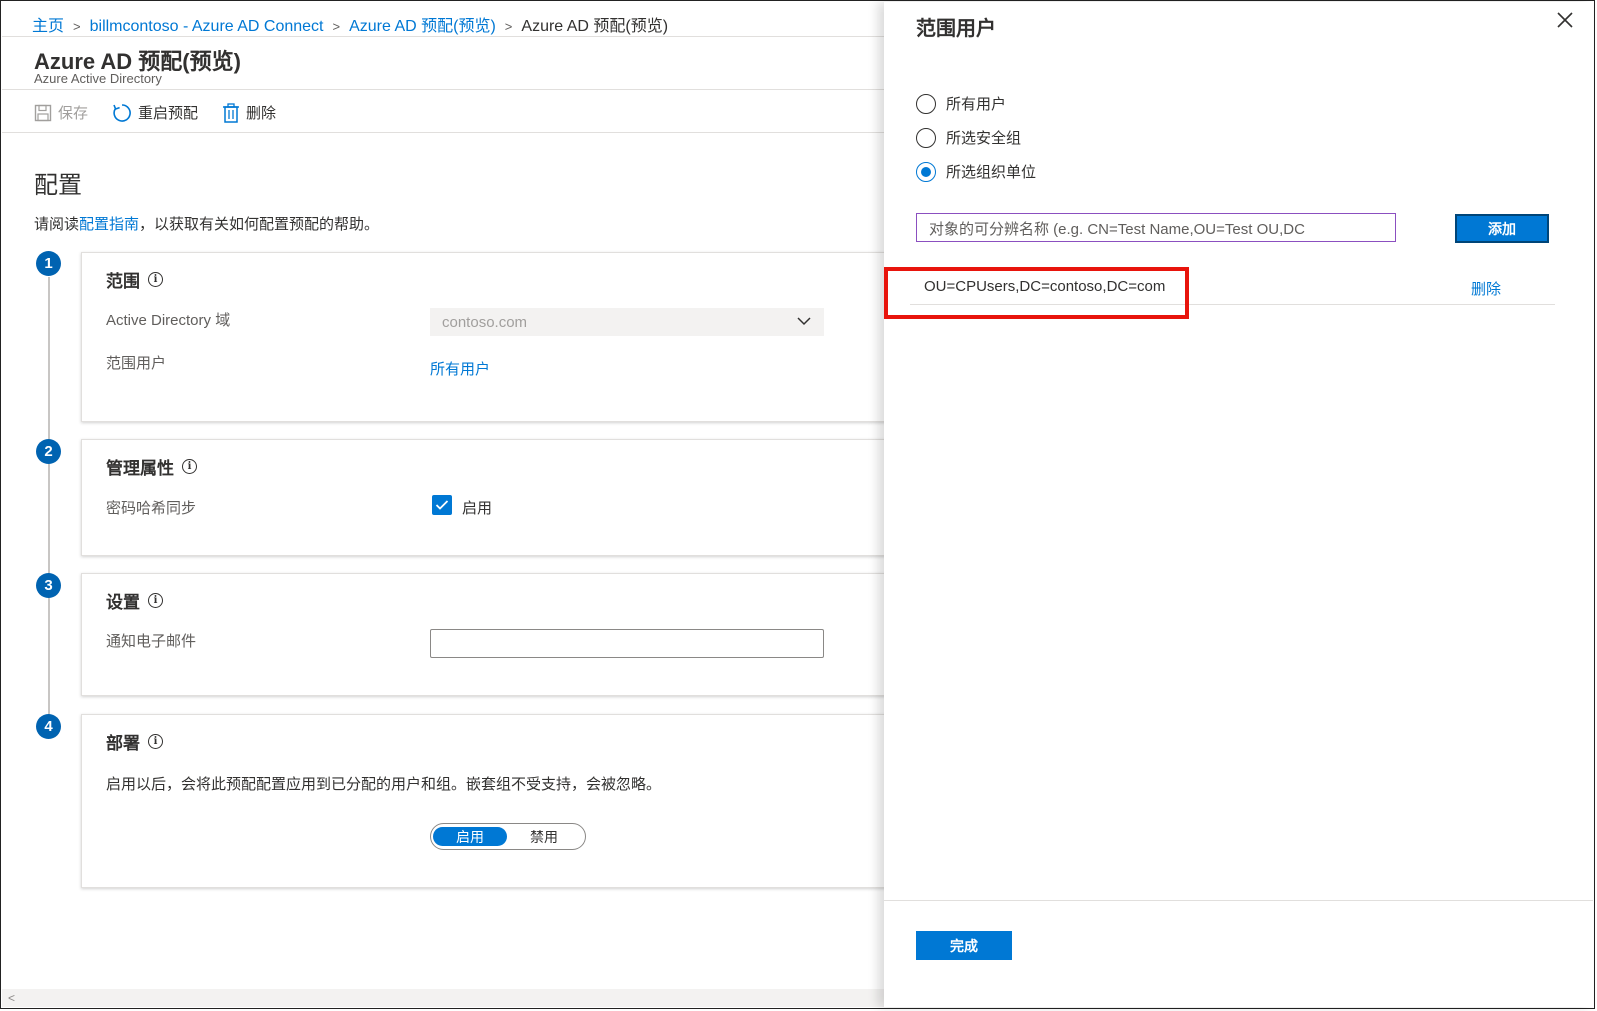 The image size is (1597, 1011). What do you see at coordinates (956, 29) in the screenshot?
I see `panel-title: 范围用户` at bounding box center [956, 29].